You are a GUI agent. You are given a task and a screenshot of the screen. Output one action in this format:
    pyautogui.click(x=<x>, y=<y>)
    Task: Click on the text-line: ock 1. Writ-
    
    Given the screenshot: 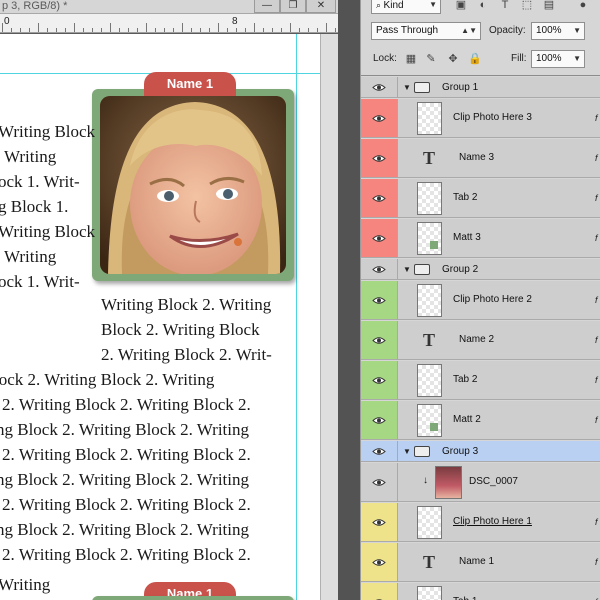 What is the action you would take?
    pyautogui.click(x=40, y=181)
    